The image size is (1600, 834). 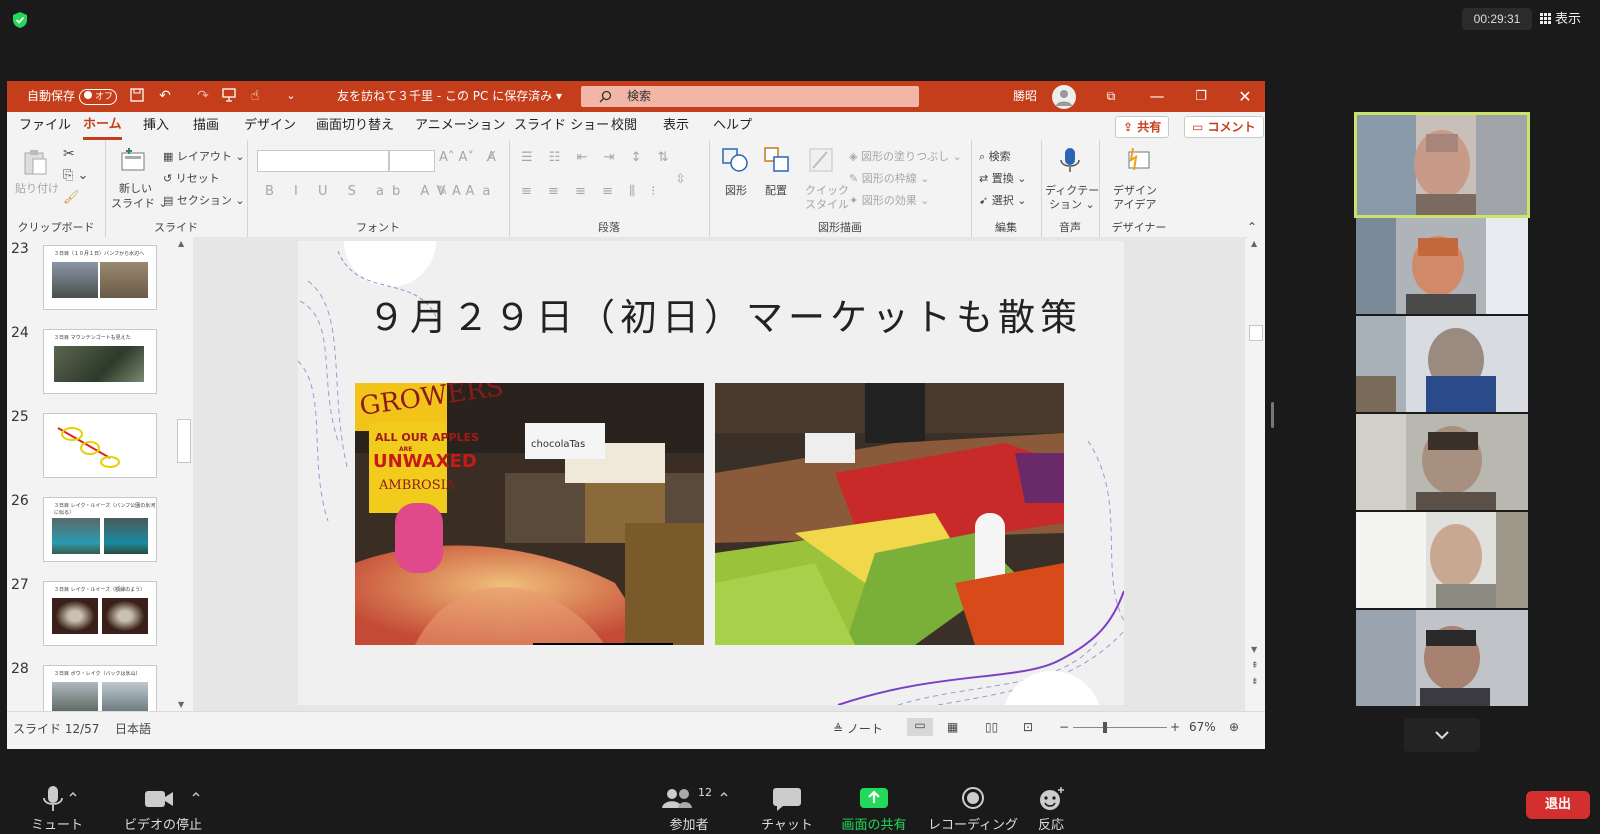 I want to click on arrange-label: 配置, so click(x=776, y=190).